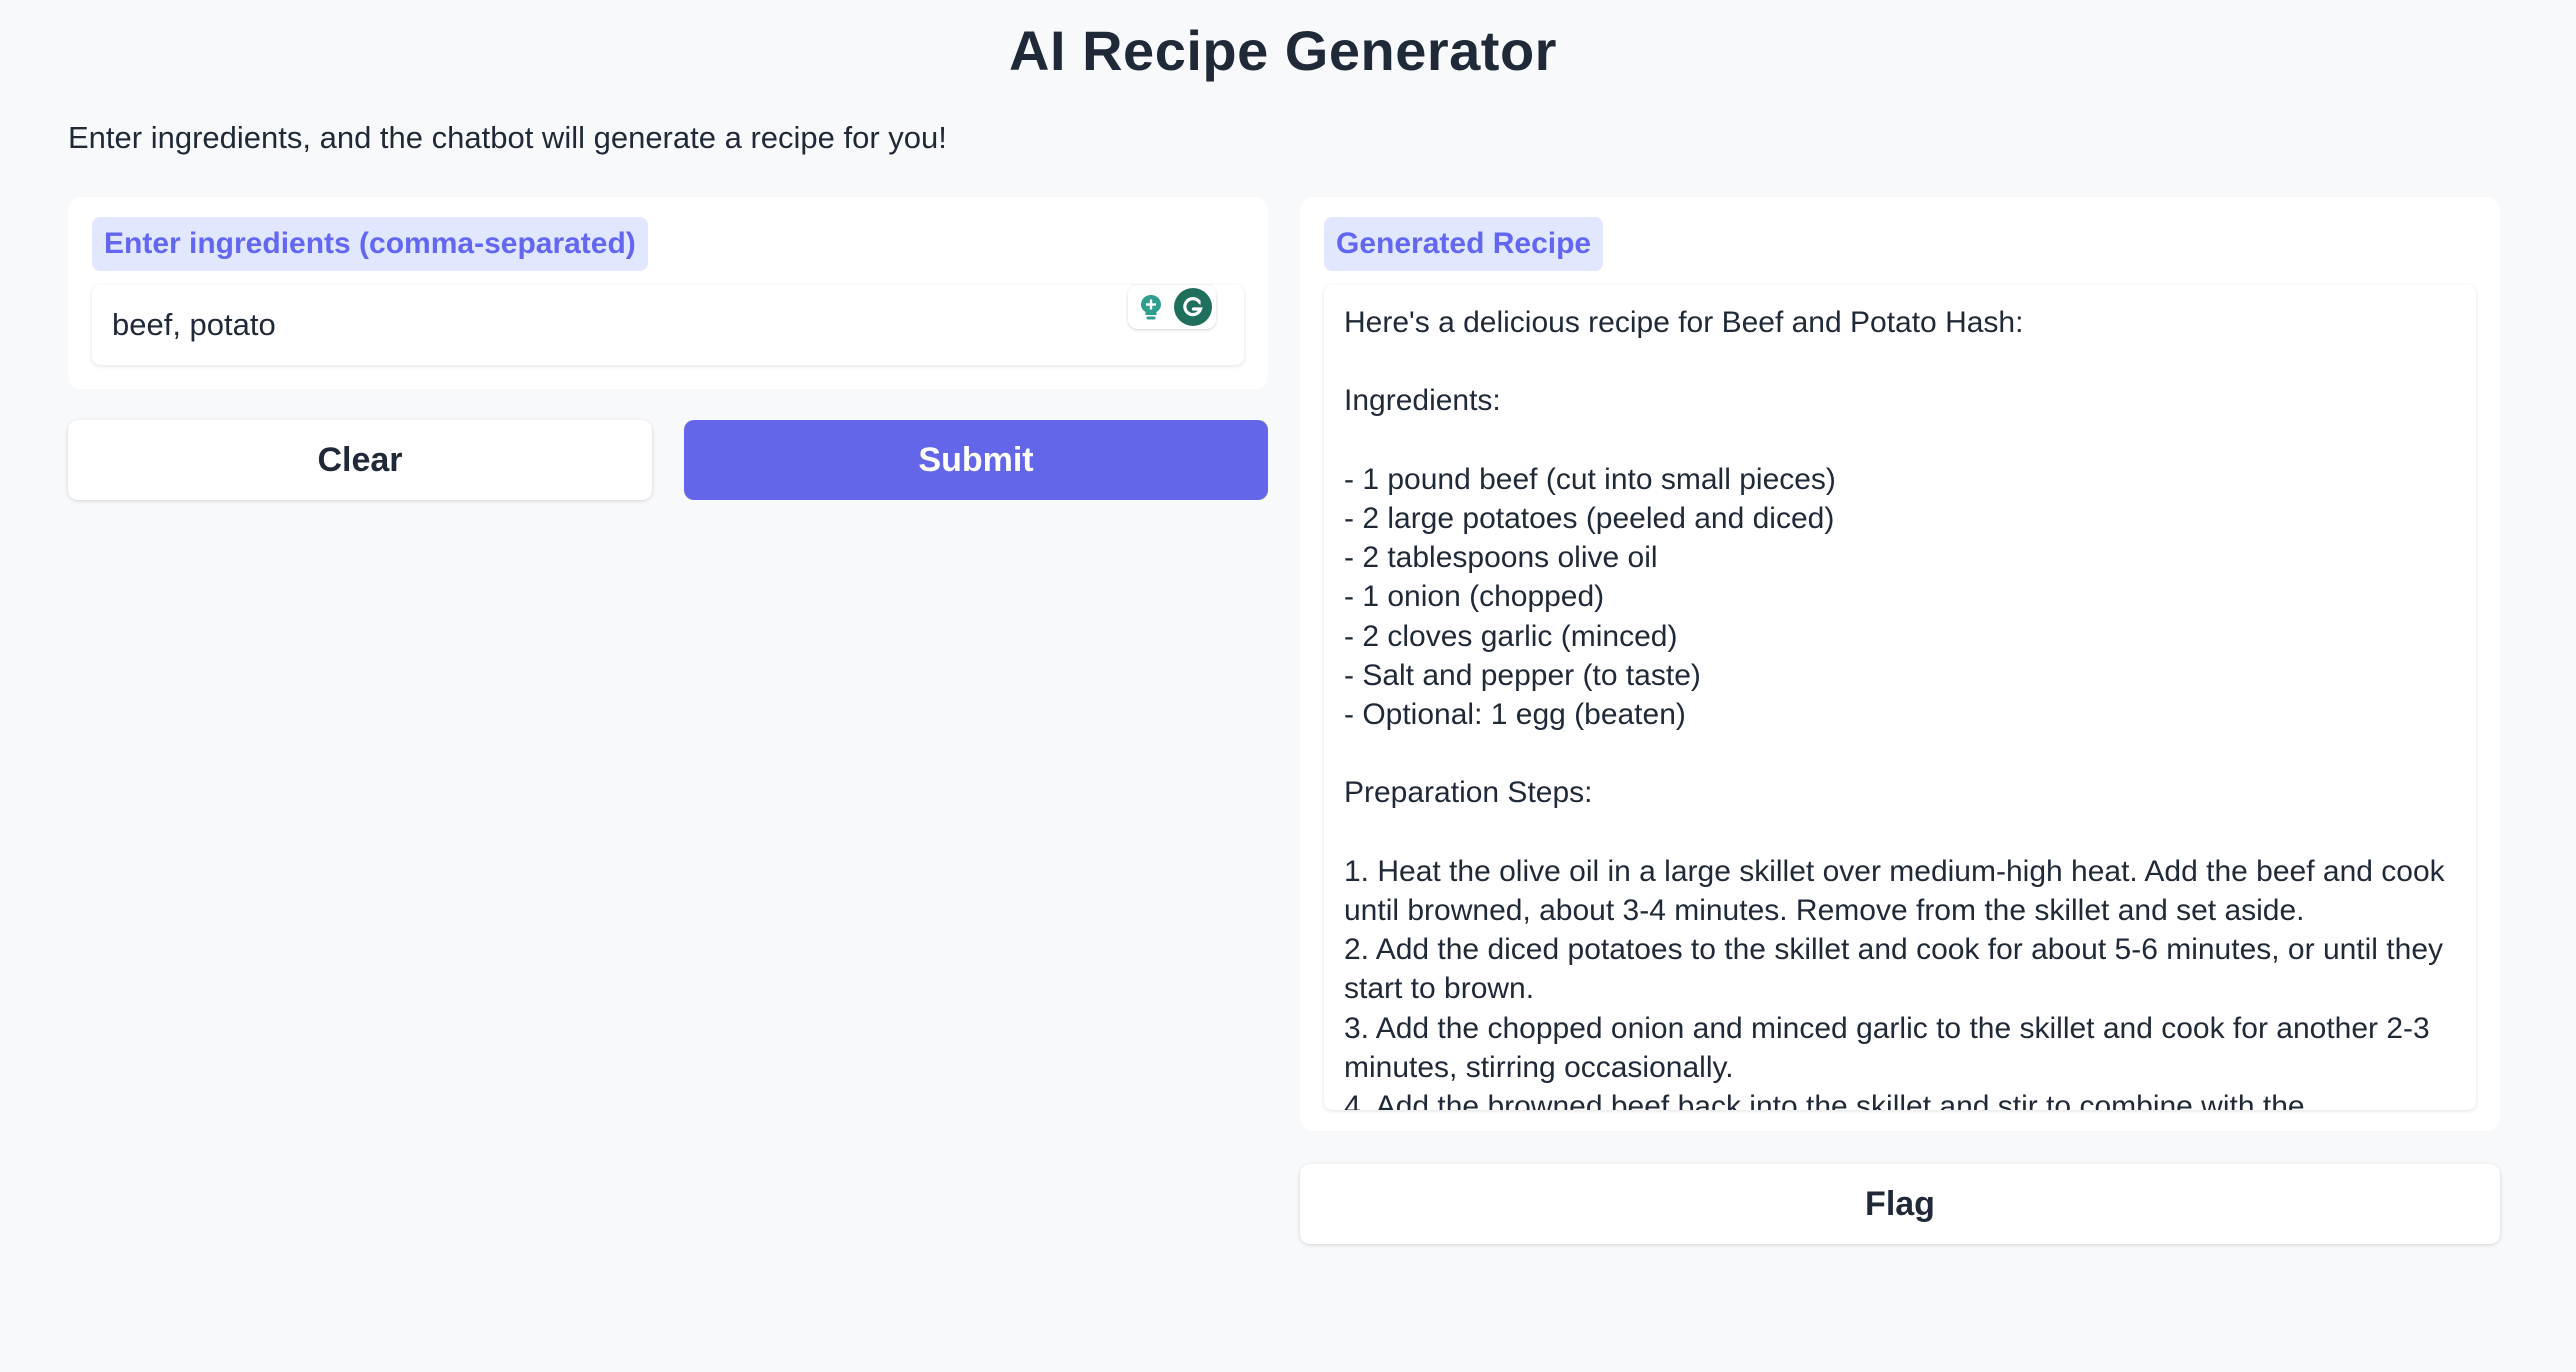  What do you see at coordinates (668, 325) in the screenshot?
I see `ingredients-input: beef, potato` at bounding box center [668, 325].